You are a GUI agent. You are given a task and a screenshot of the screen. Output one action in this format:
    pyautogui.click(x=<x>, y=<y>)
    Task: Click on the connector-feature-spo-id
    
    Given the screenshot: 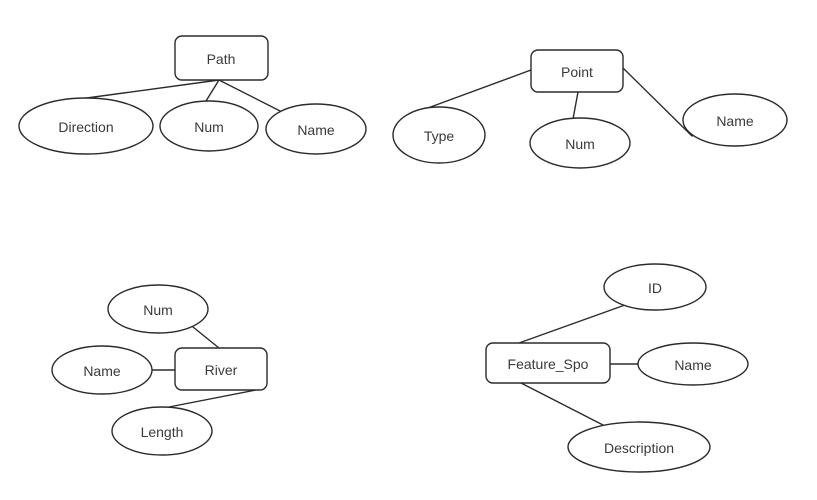 What is the action you would take?
    pyautogui.click(x=572, y=324)
    